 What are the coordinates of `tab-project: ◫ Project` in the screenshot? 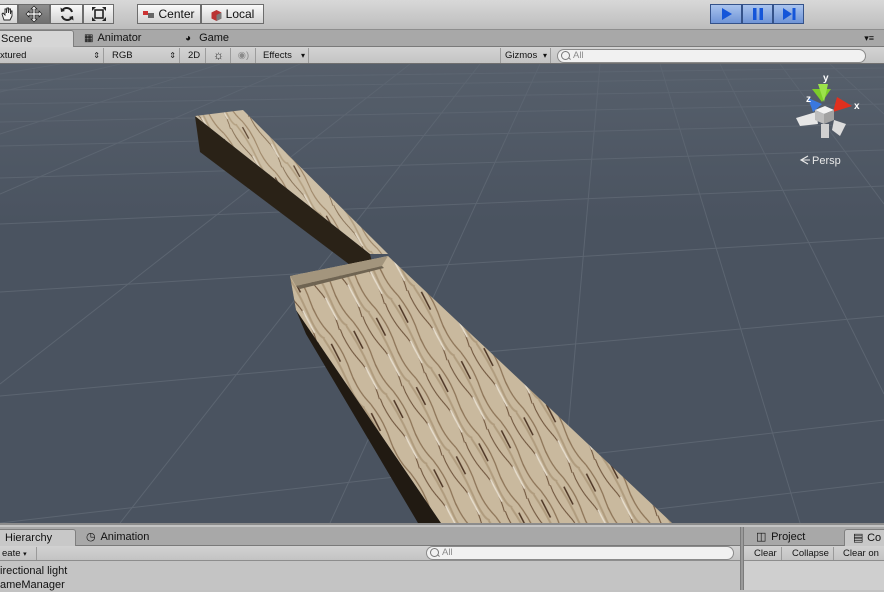 It's located at (780, 537).